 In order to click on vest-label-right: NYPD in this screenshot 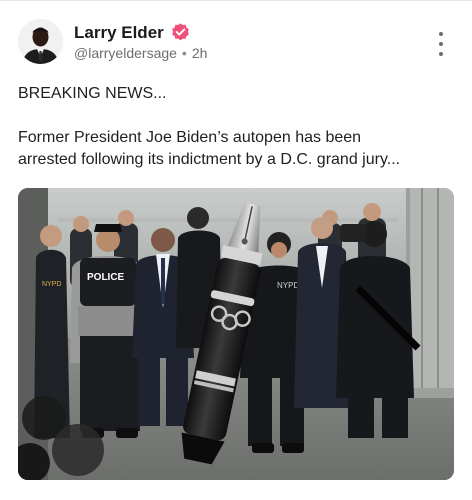, I will do `click(288, 285)`.